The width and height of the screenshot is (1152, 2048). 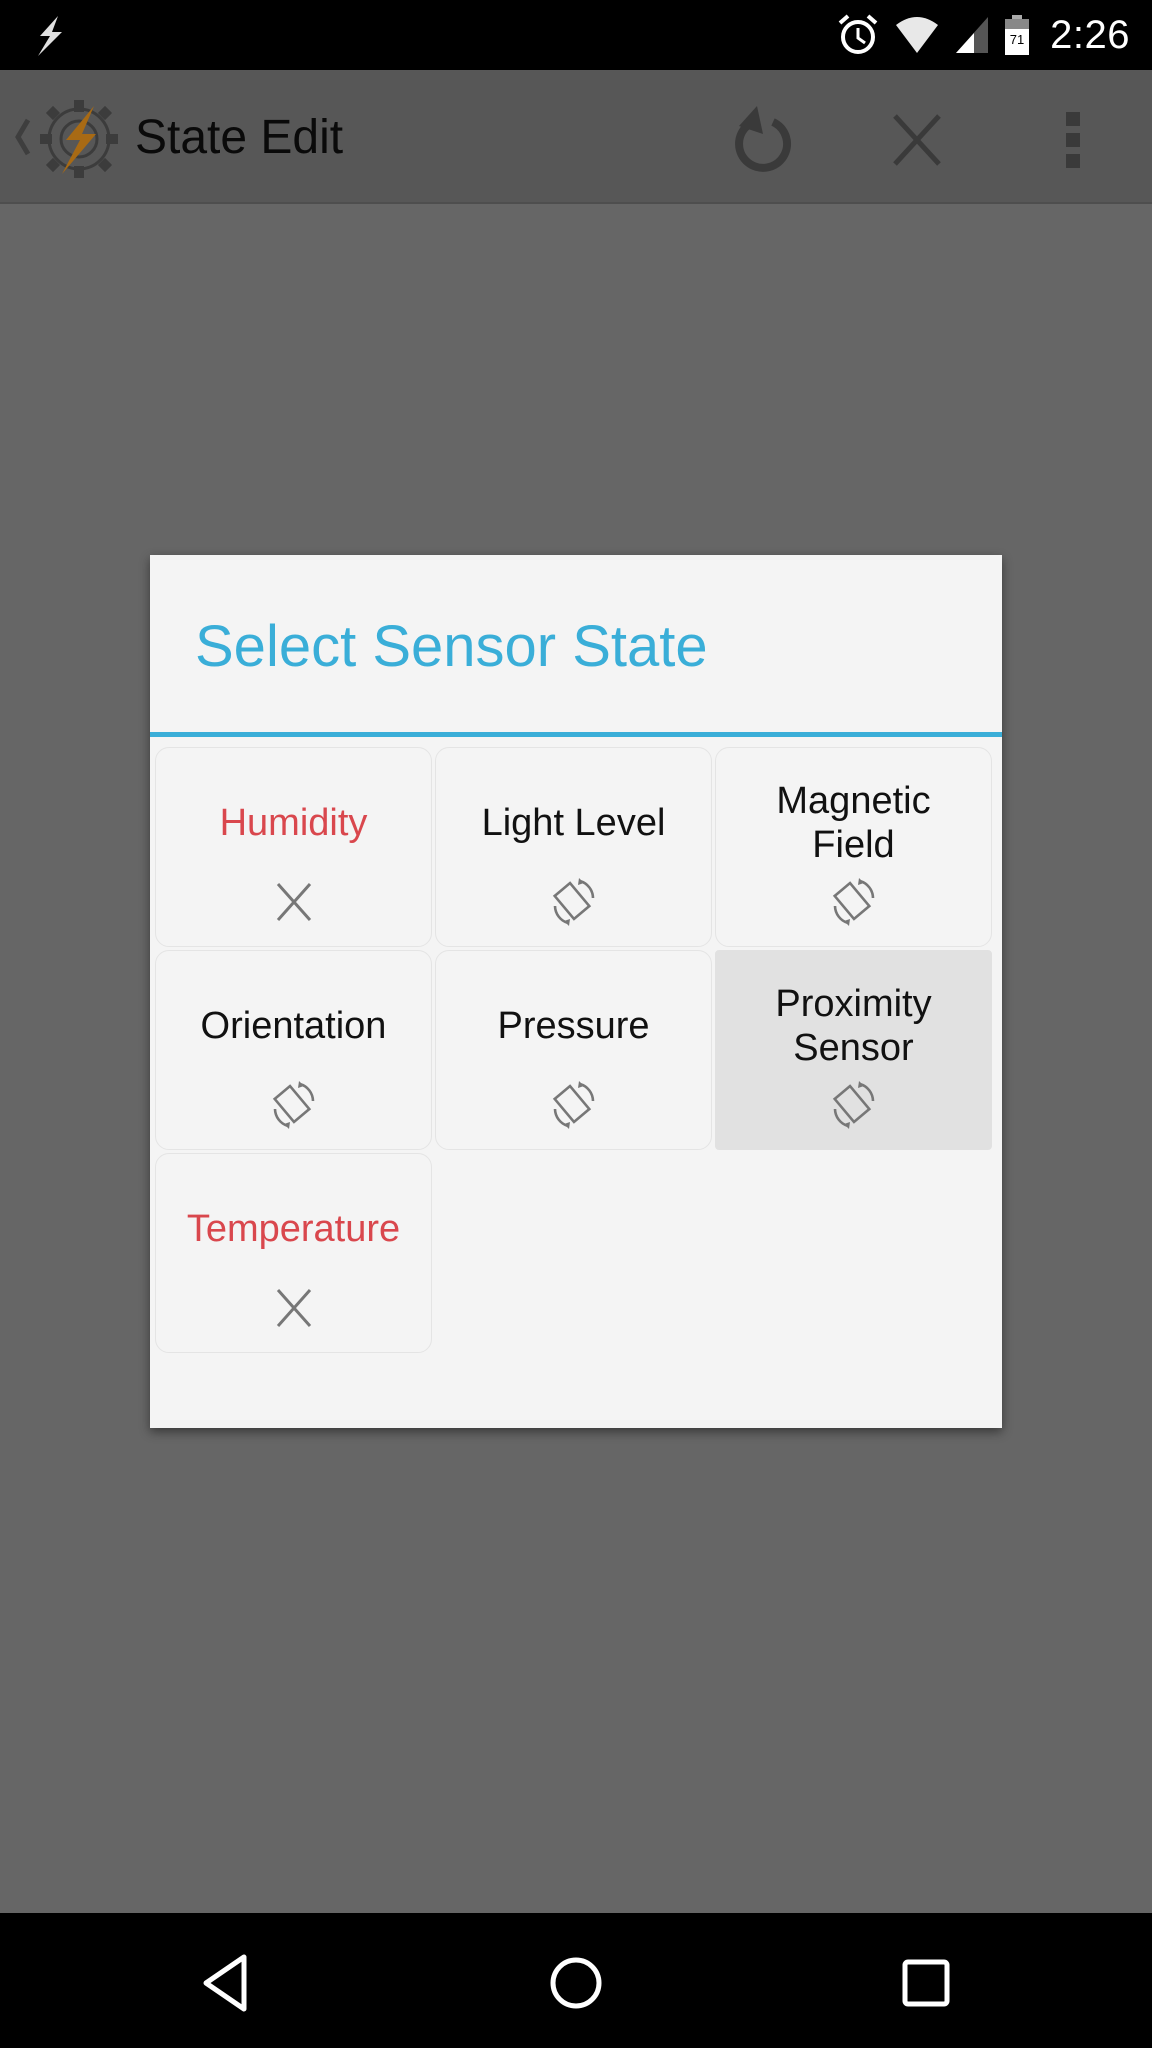 I want to click on status-time: 2:26, so click(x=1090, y=34).